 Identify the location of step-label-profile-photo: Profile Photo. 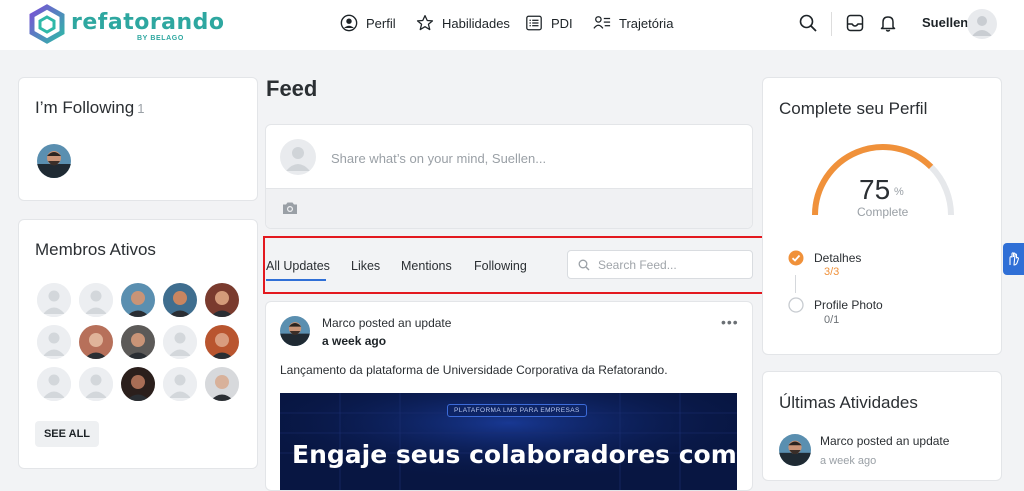
(848, 305).